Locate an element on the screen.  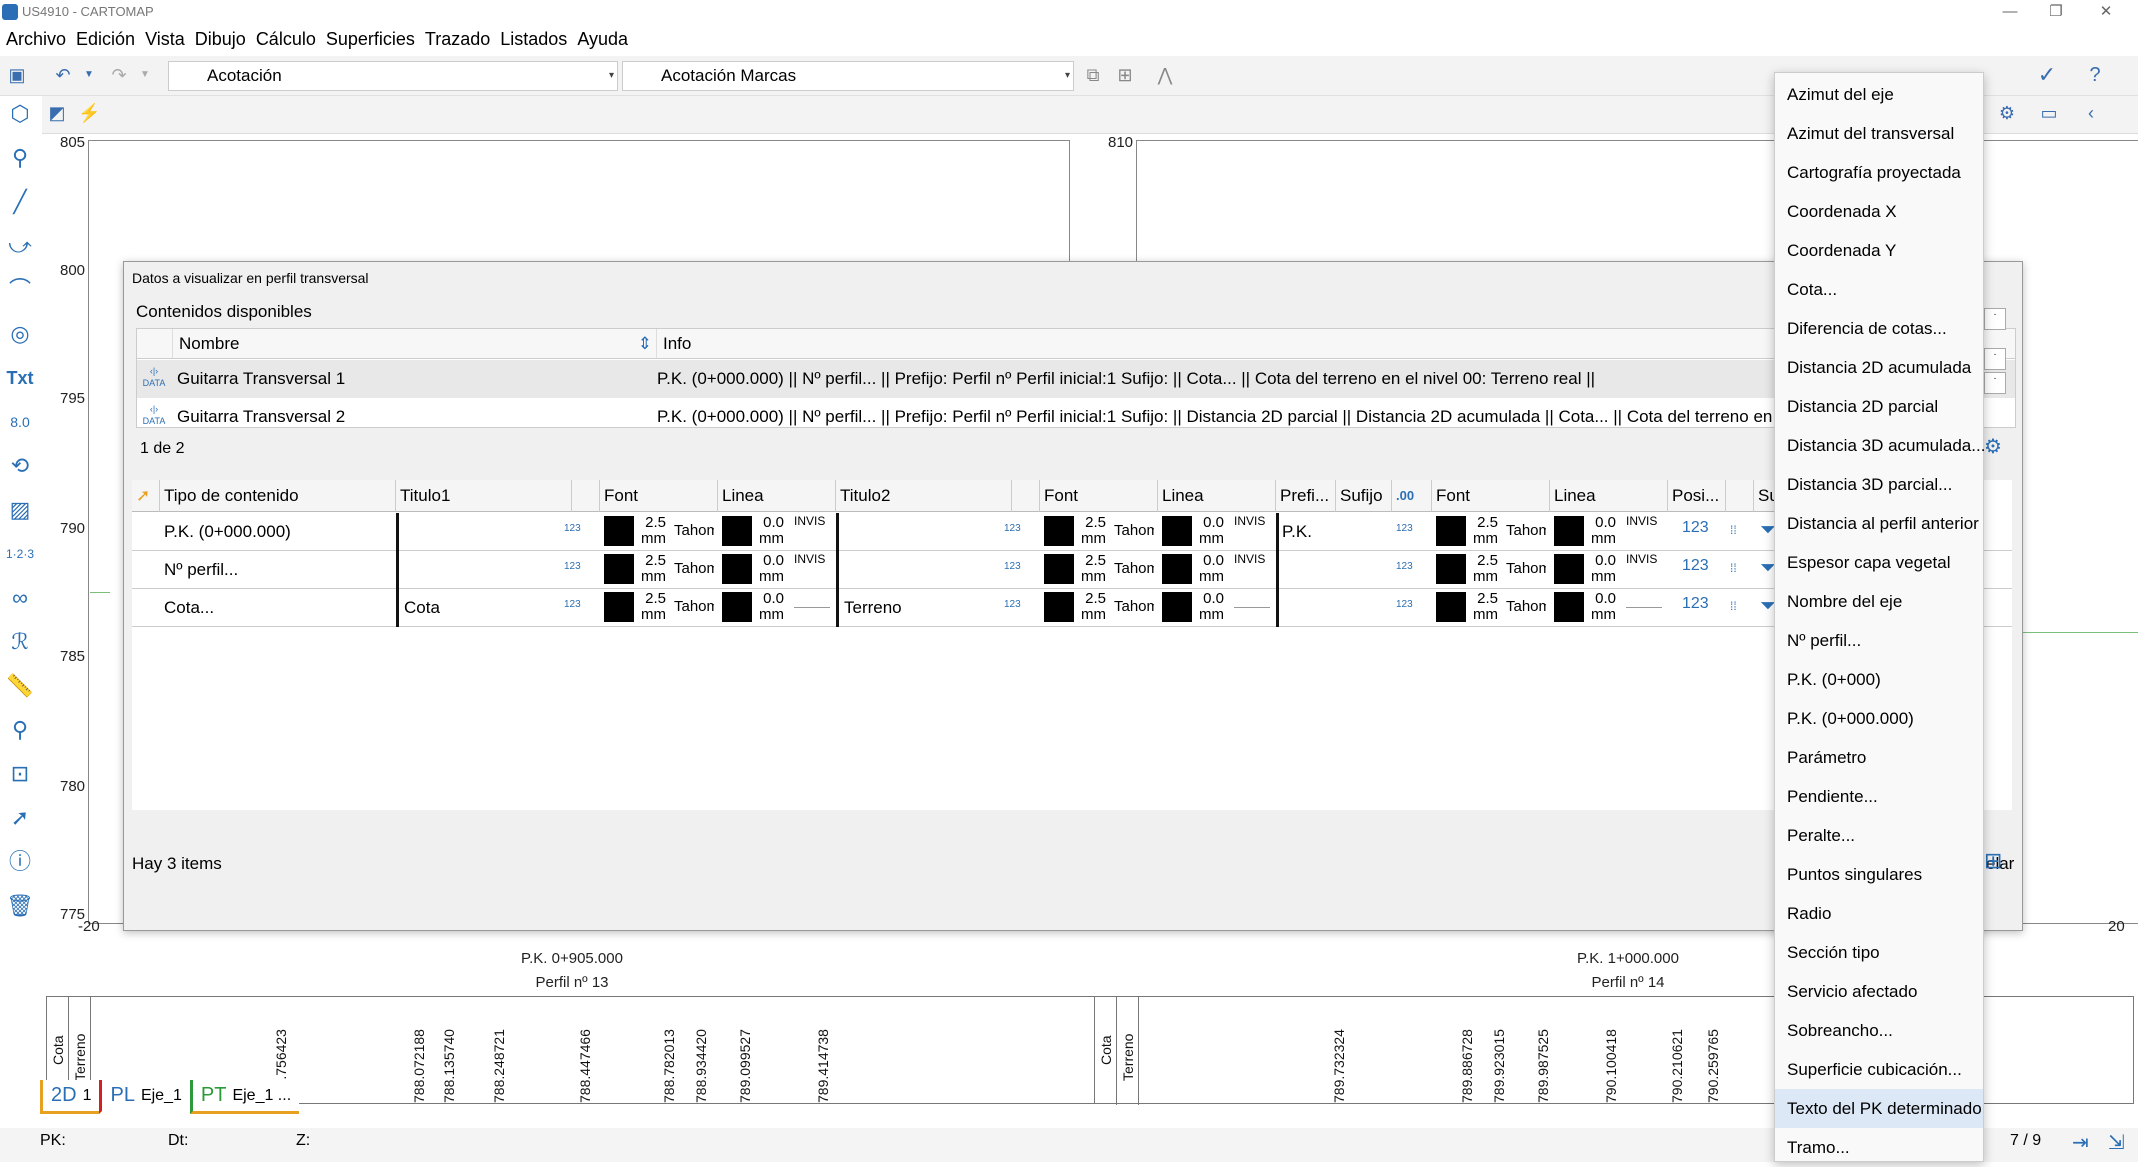
group-icon: ⊞ is located at coordinates (1125, 75).